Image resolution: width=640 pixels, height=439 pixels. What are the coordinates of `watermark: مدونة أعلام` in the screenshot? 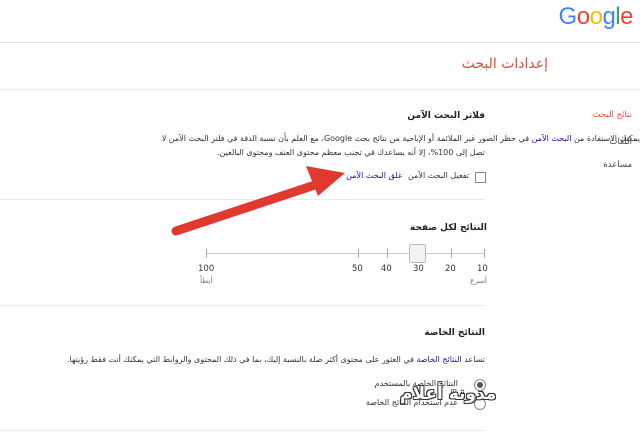 It's located at (448, 394).